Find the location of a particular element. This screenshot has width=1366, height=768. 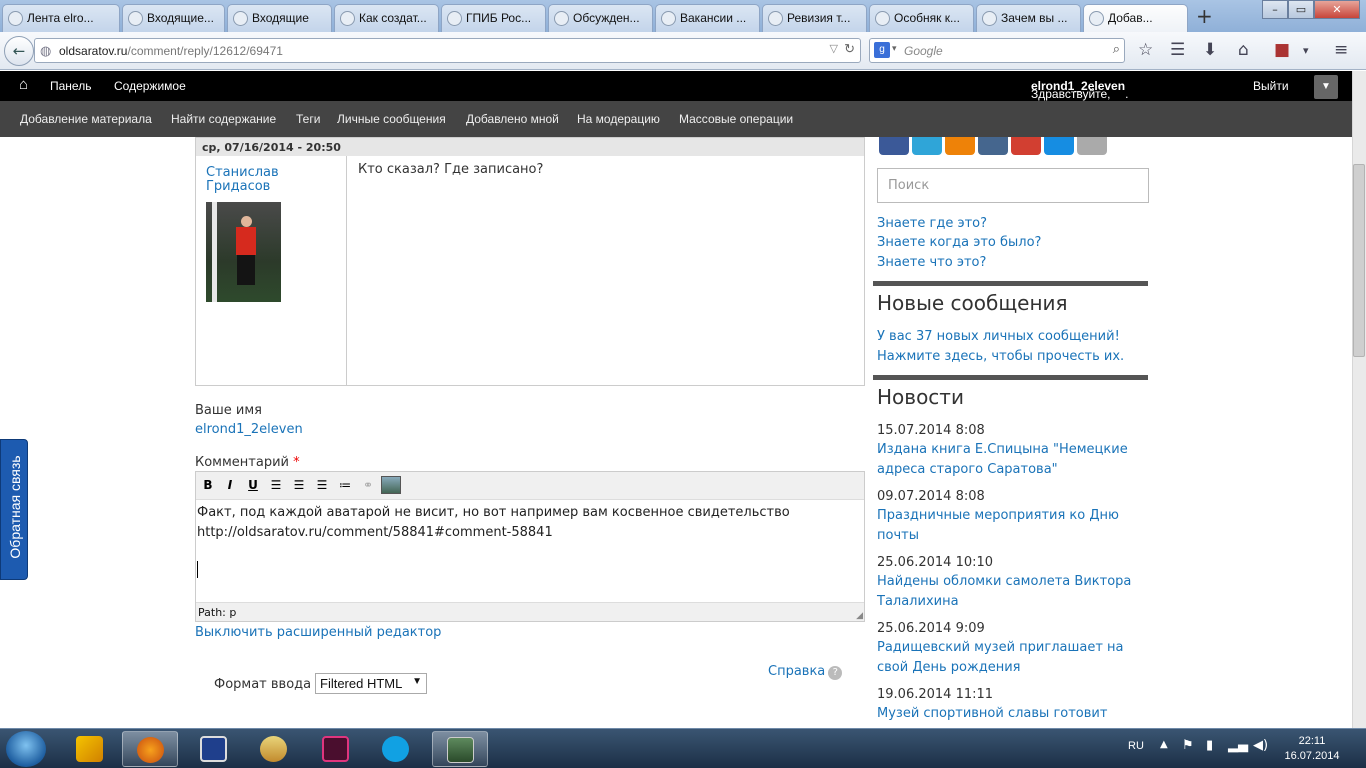

extension-icon: ■ is located at coordinates (1282, 50).